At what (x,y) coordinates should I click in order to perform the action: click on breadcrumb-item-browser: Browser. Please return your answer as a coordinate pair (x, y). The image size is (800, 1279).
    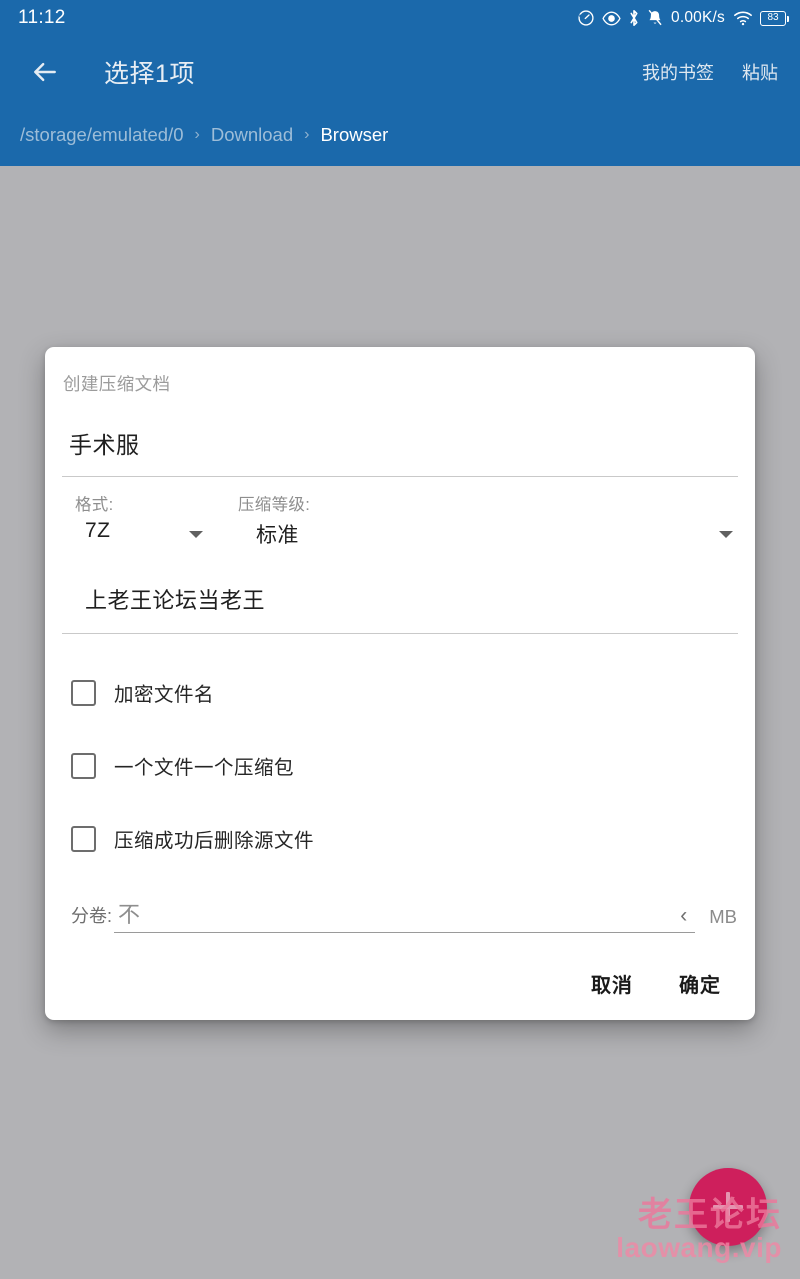
    Looking at the image, I should click on (354, 135).